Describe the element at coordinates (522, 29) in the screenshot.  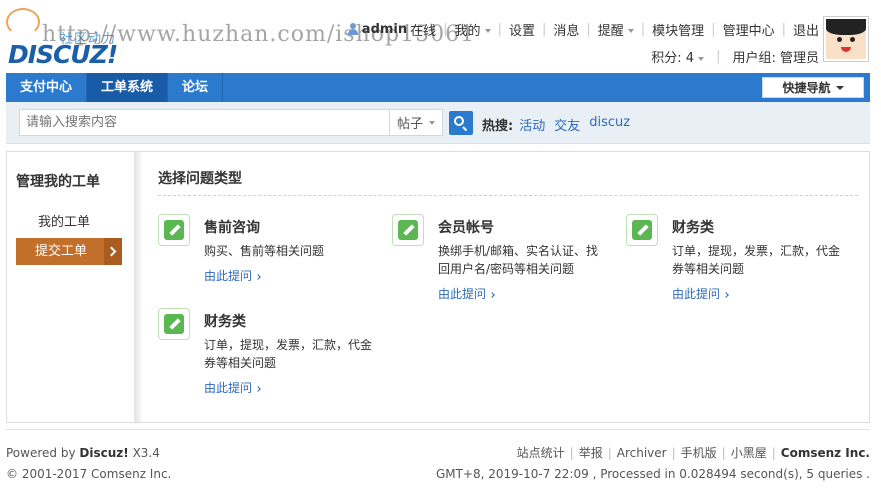
I see `nav-settings: 设置` at that location.